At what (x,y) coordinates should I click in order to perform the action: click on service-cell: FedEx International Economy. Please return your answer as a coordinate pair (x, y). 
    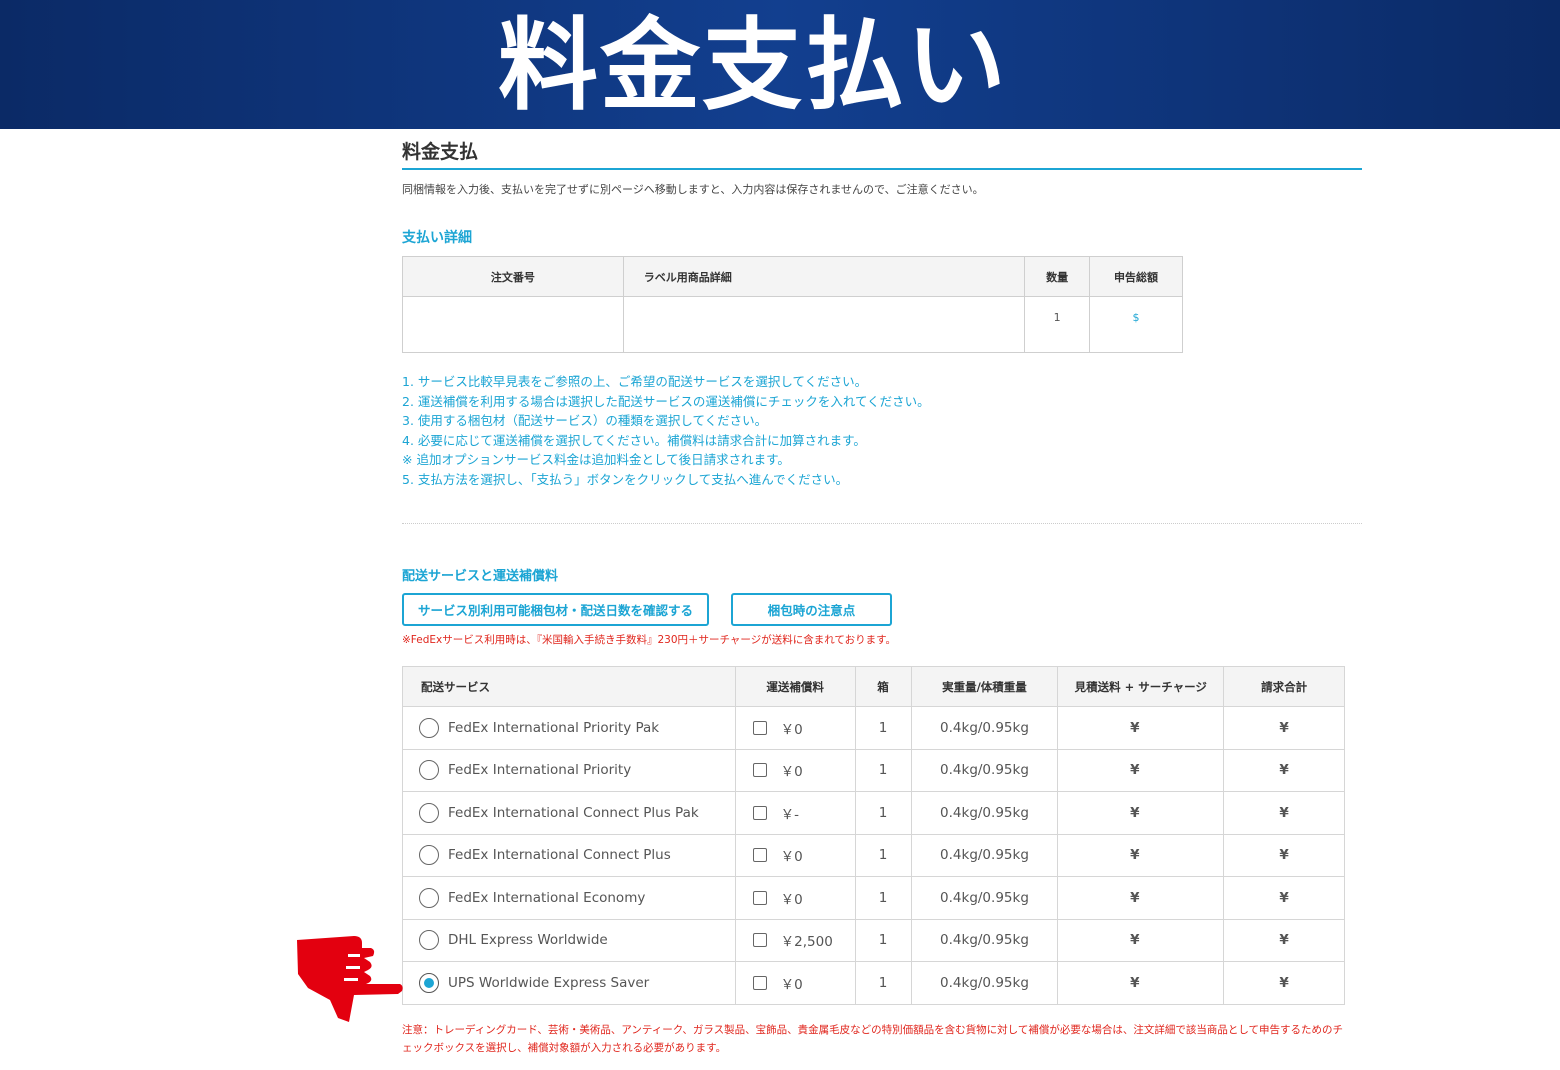
    Looking at the image, I should click on (569, 898).